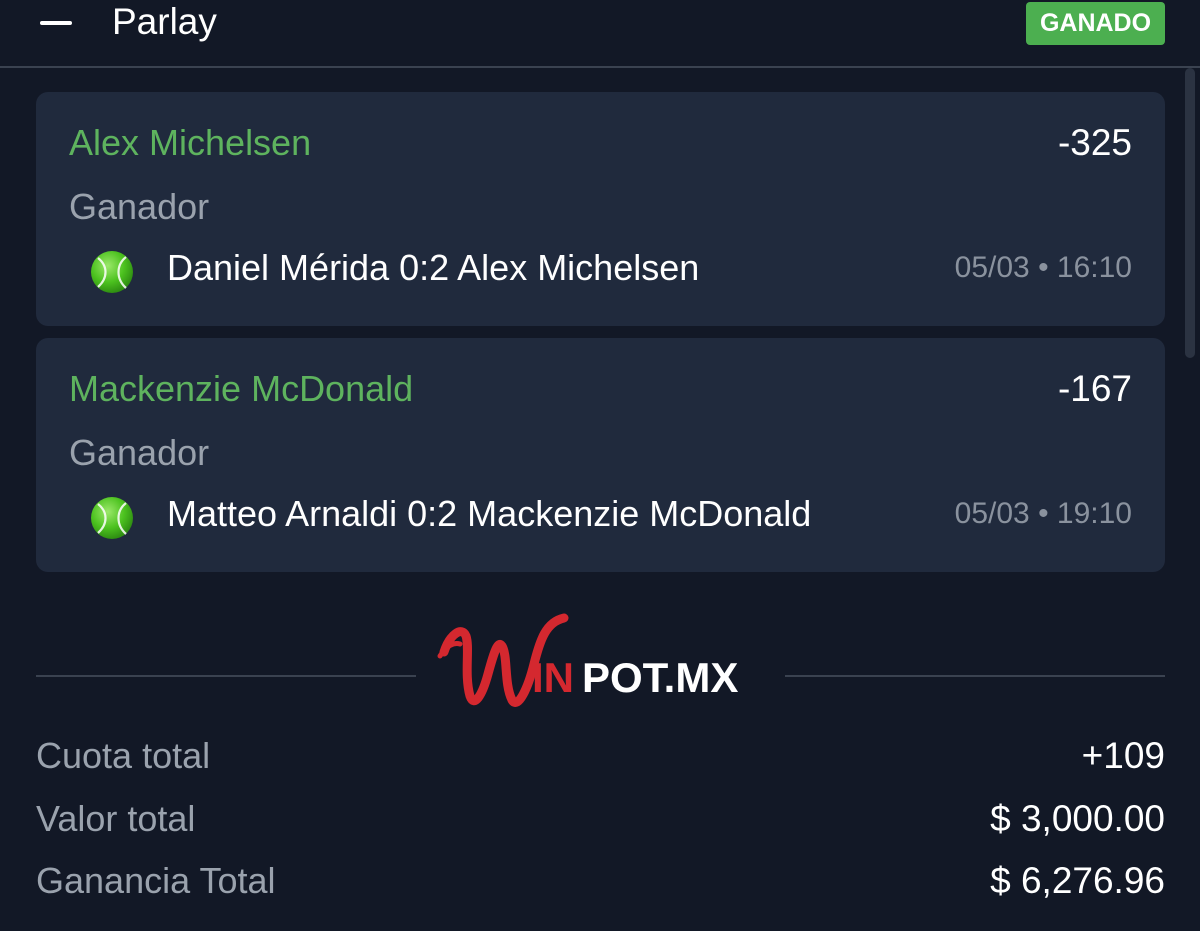 The width and height of the screenshot is (1200, 931). What do you see at coordinates (975, 676) in the screenshot?
I see `divider-right` at bounding box center [975, 676].